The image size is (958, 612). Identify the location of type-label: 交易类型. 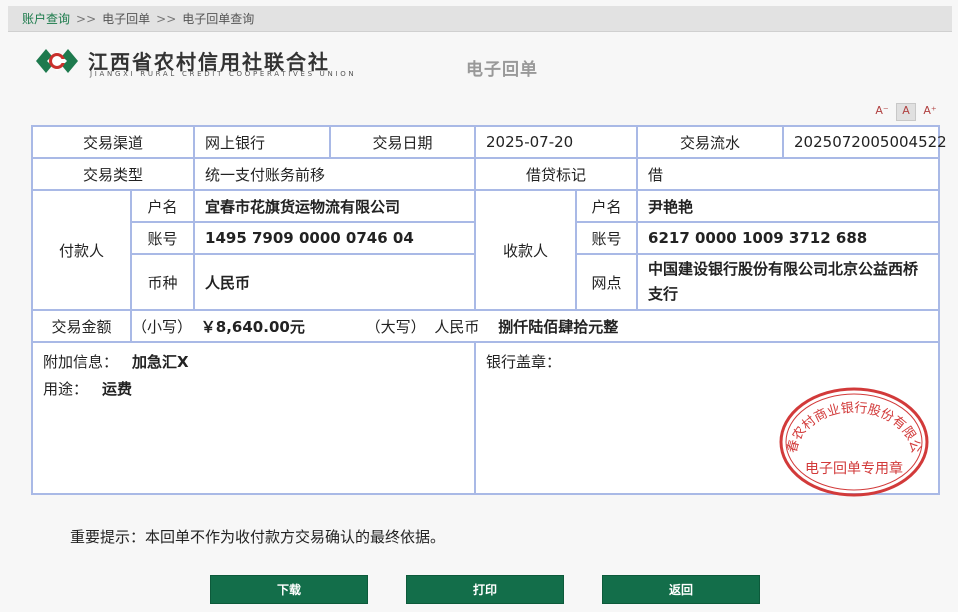
(113, 174).